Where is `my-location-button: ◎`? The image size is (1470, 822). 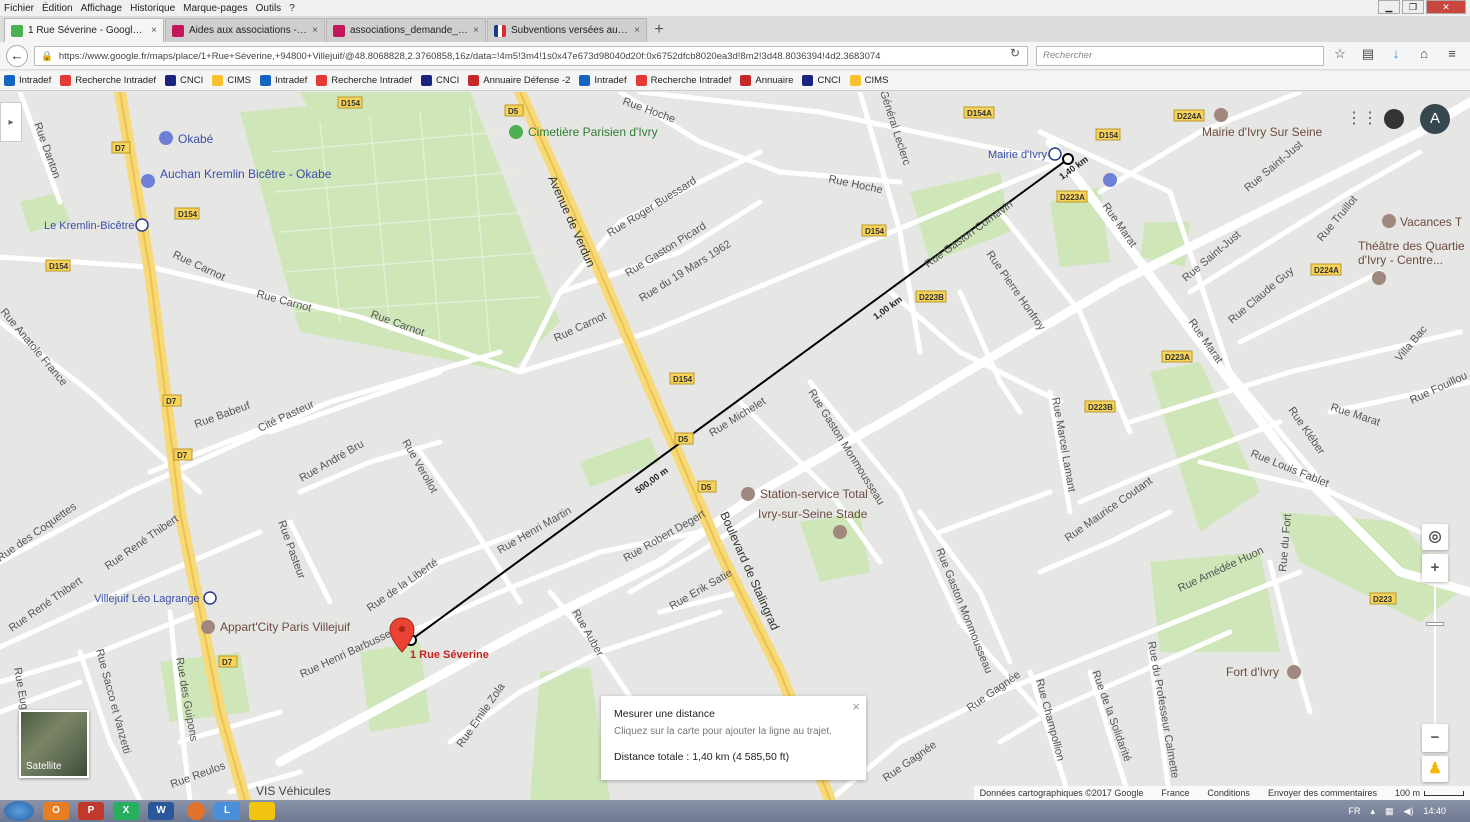
my-location-button: ◎ is located at coordinates (1435, 537).